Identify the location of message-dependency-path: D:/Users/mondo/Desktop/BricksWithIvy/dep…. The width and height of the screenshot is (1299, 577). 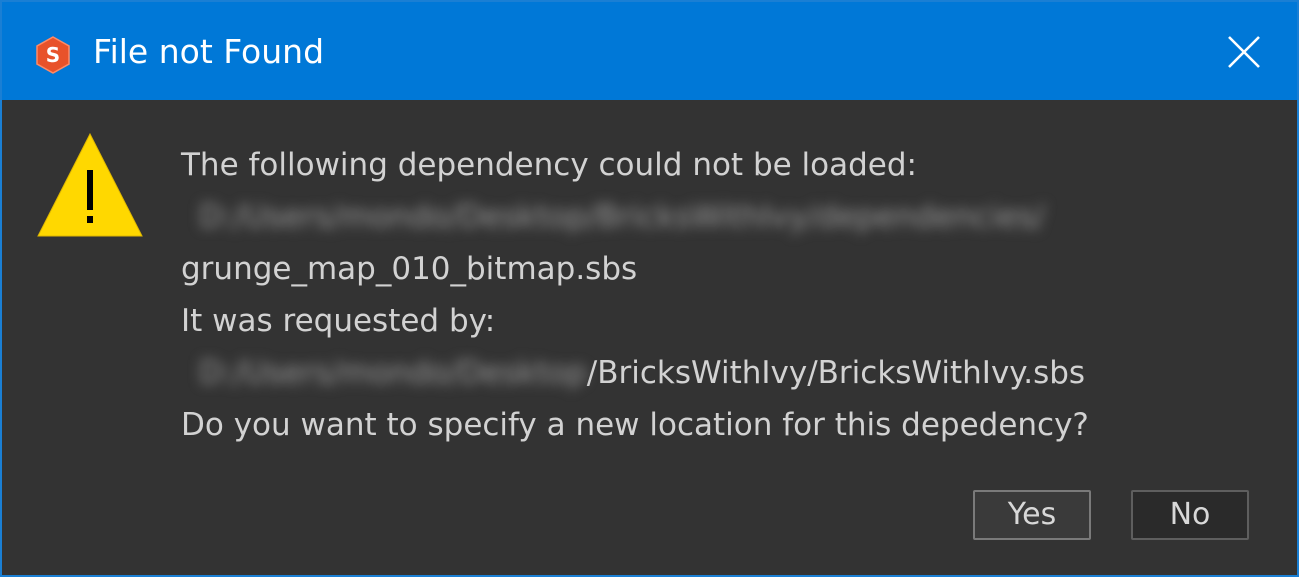
(635, 217).